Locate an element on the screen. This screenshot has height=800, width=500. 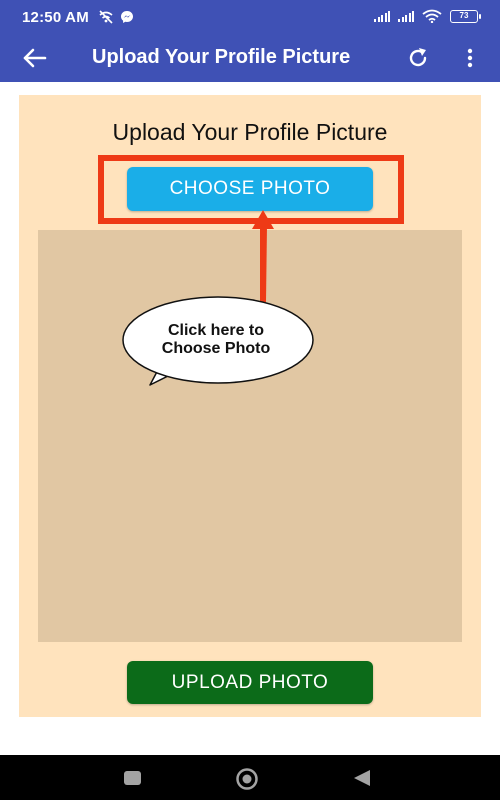
status-left-icons is located at coordinates (116, 17).